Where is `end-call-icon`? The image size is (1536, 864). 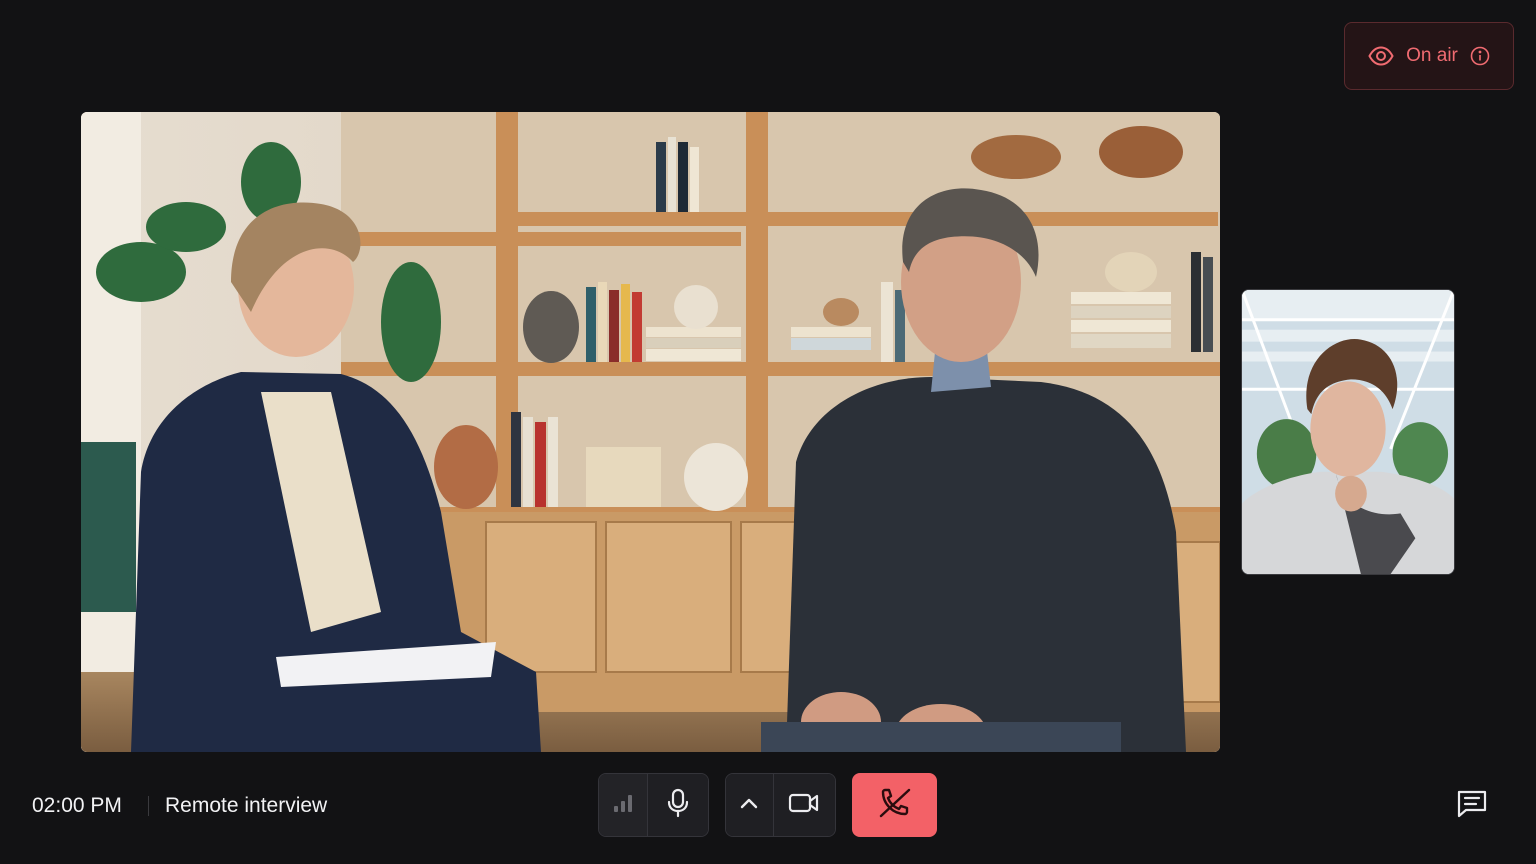 end-call-icon is located at coordinates (895, 805).